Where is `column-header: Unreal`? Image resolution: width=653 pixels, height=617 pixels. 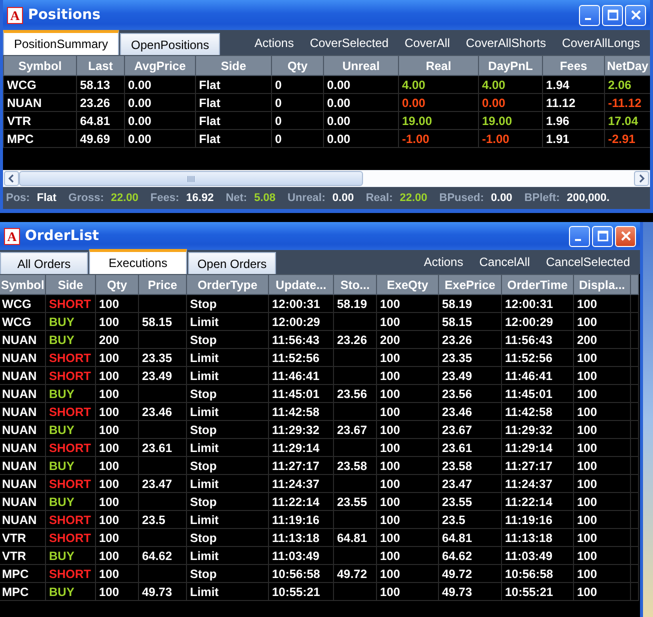 column-header: Unreal is located at coordinates (361, 66).